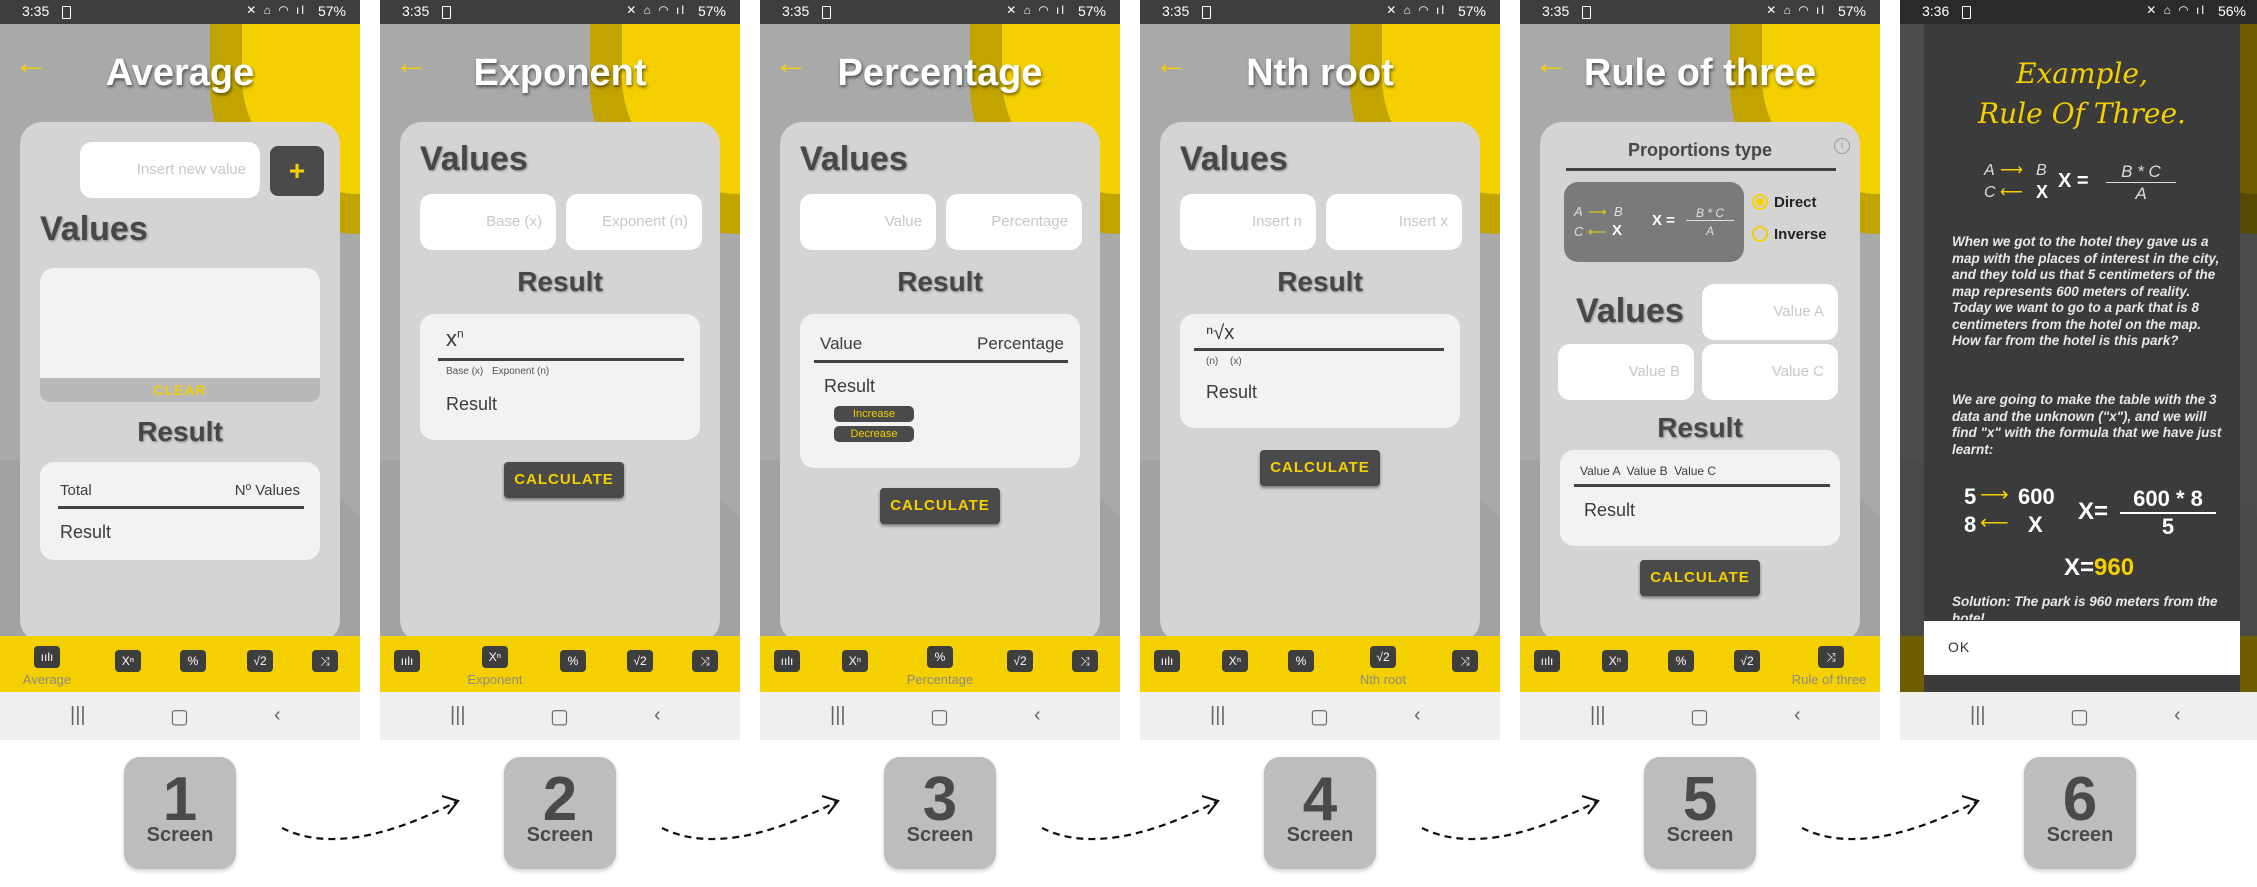  What do you see at coordinates (634, 222) in the screenshot?
I see `exponent-input: Exponent (n)` at bounding box center [634, 222].